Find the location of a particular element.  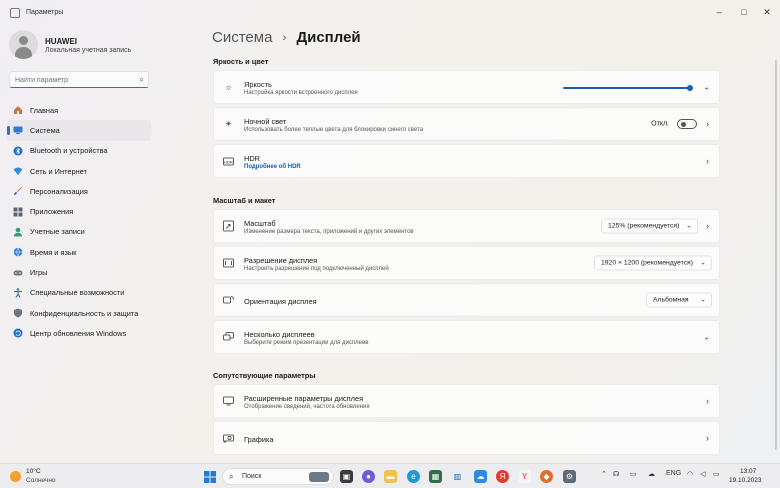

graphics-title: Графика is located at coordinates (259, 439).